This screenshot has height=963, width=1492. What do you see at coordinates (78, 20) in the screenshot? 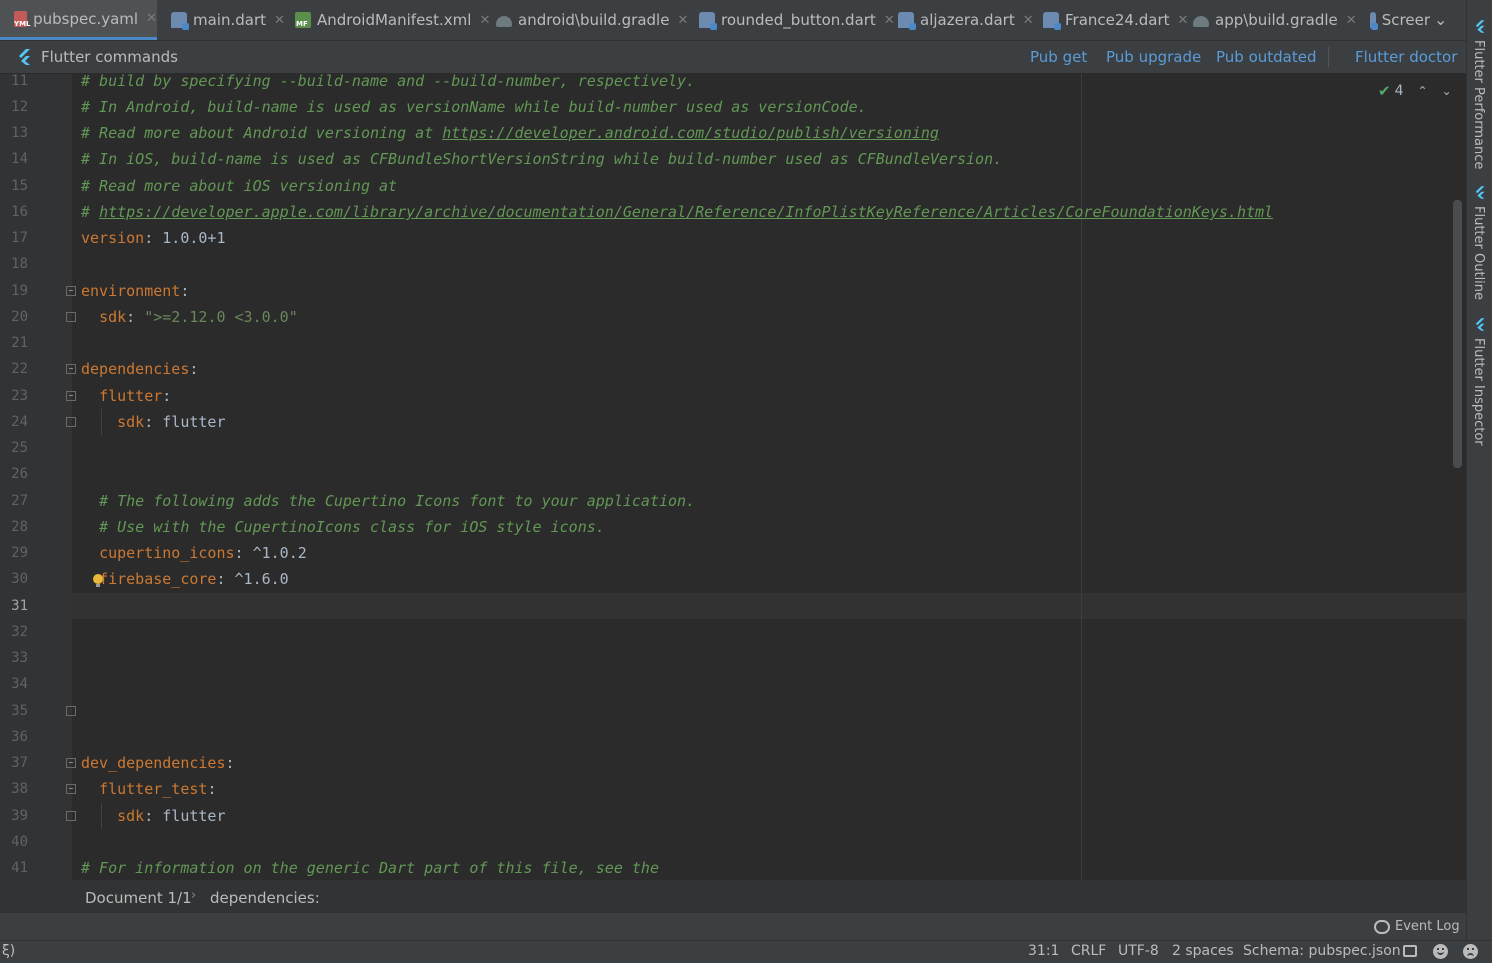
I see `tab-pubspec-yaml: pubspec.yaml ✕` at bounding box center [78, 20].